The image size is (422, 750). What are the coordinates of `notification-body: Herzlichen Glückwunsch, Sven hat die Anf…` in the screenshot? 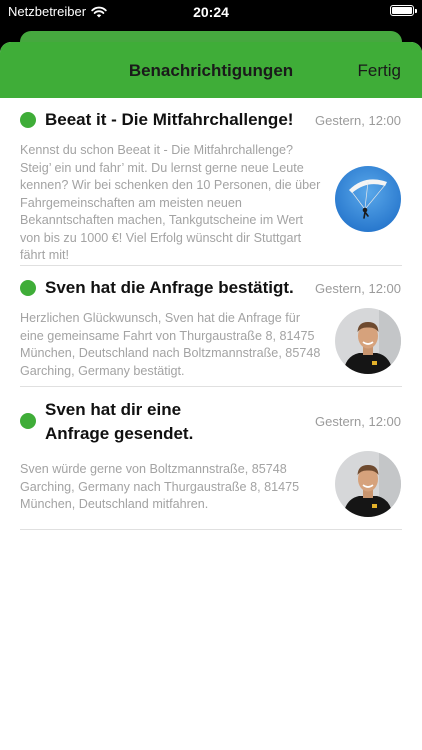 It's located at (170, 344).